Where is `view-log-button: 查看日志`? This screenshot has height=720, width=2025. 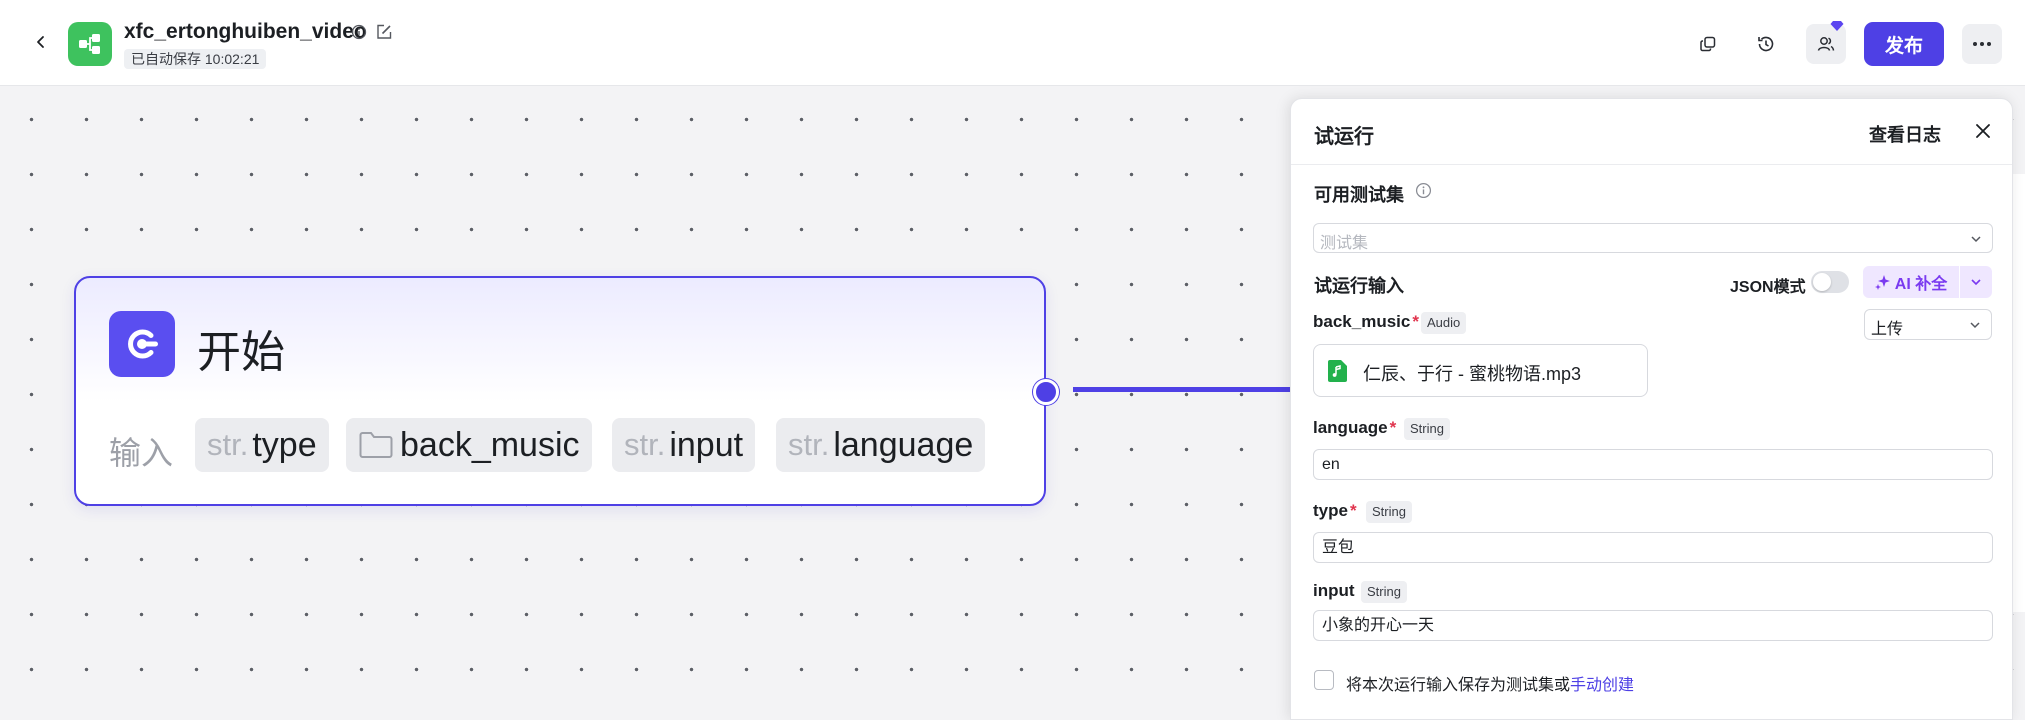 view-log-button: 查看日志 is located at coordinates (1905, 134).